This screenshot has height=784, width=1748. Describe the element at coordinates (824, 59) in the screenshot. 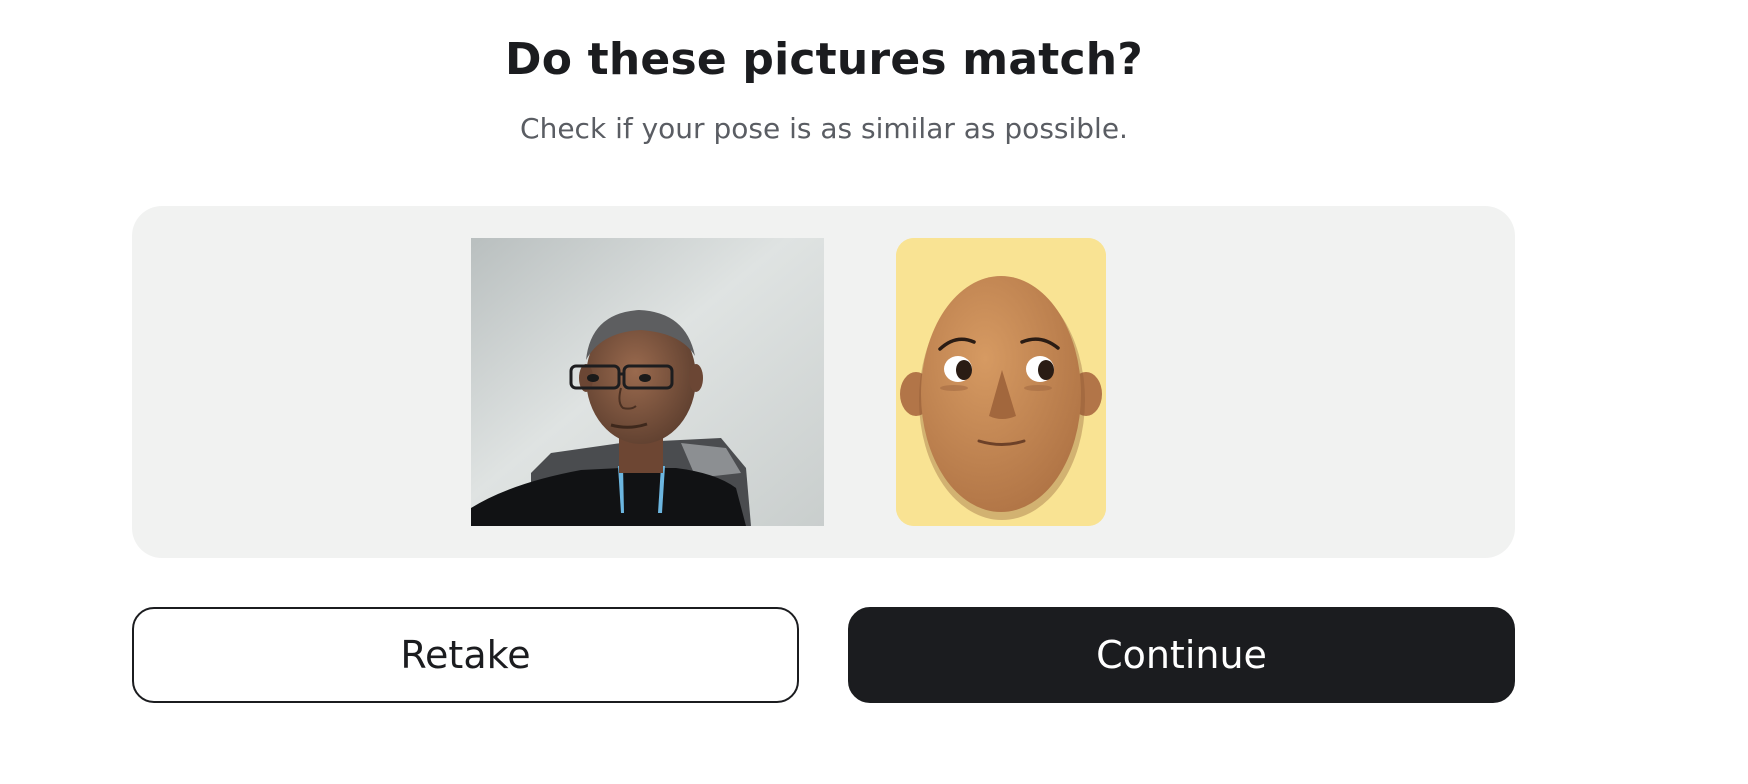

I see `page-title: Do these pictures match?` at that location.